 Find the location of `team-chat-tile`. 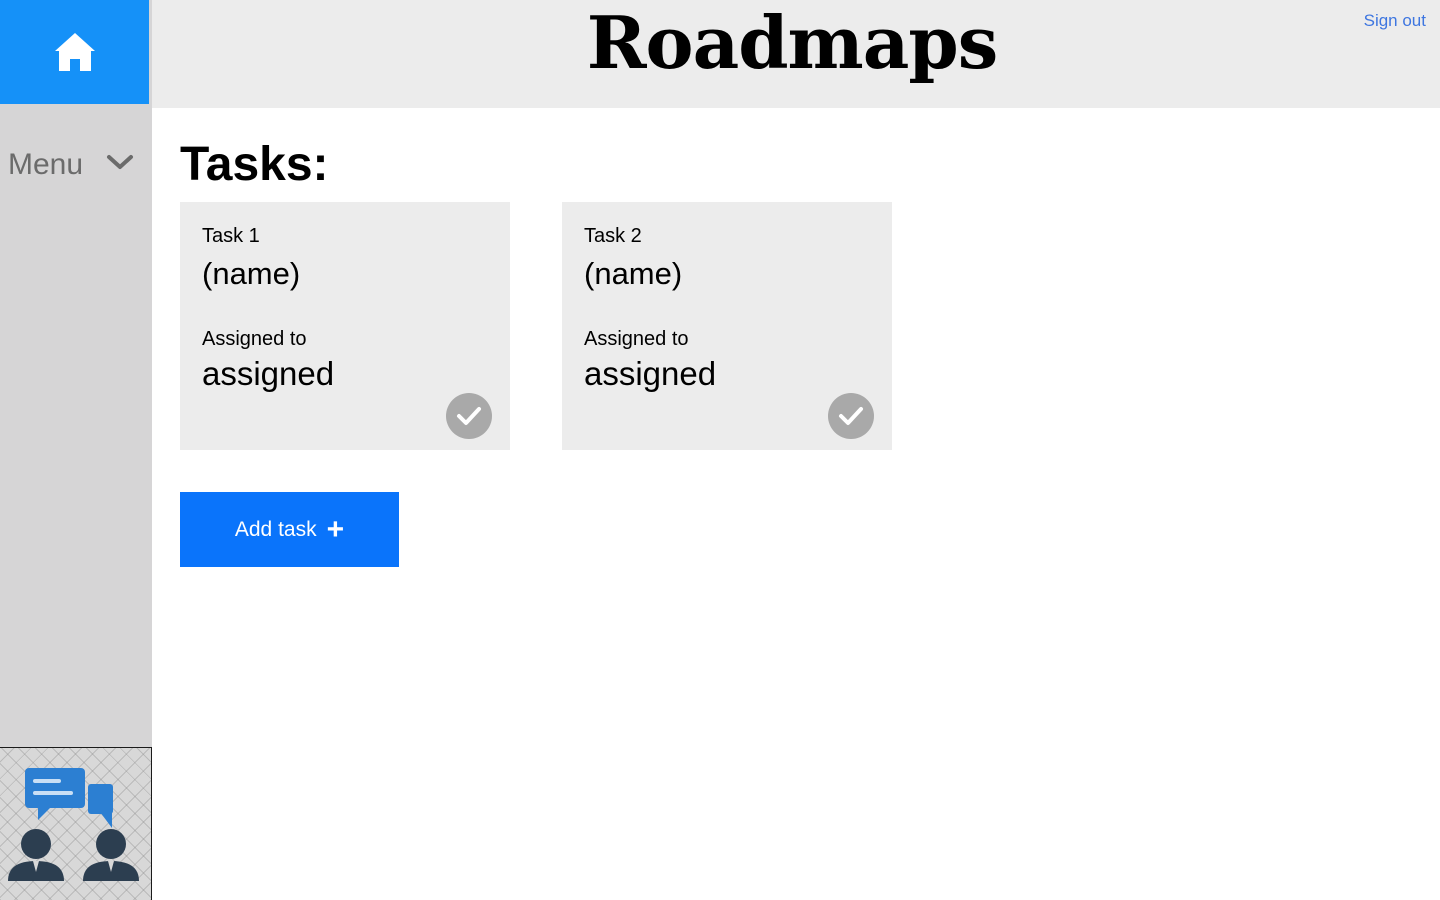

team-chat-tile is located at coordinates (76, 823).